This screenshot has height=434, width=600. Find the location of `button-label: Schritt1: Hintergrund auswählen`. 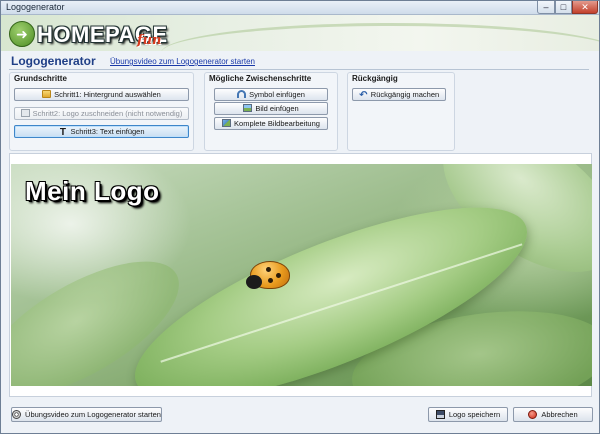

button-label: Schritt1: Hintergrund auswählen is located at coordinates (107, 94).